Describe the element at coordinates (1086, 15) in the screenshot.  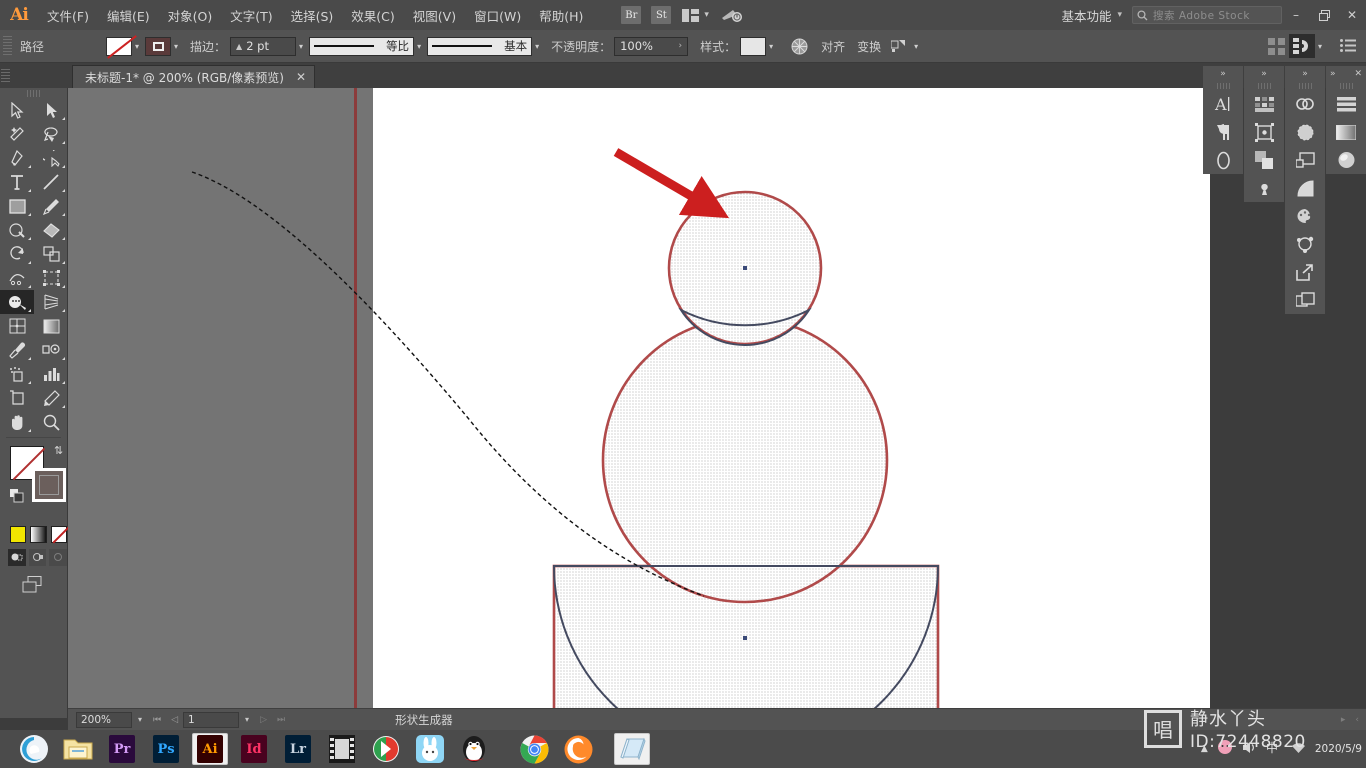
I see `workspace-selector: 基本功能` at that location.